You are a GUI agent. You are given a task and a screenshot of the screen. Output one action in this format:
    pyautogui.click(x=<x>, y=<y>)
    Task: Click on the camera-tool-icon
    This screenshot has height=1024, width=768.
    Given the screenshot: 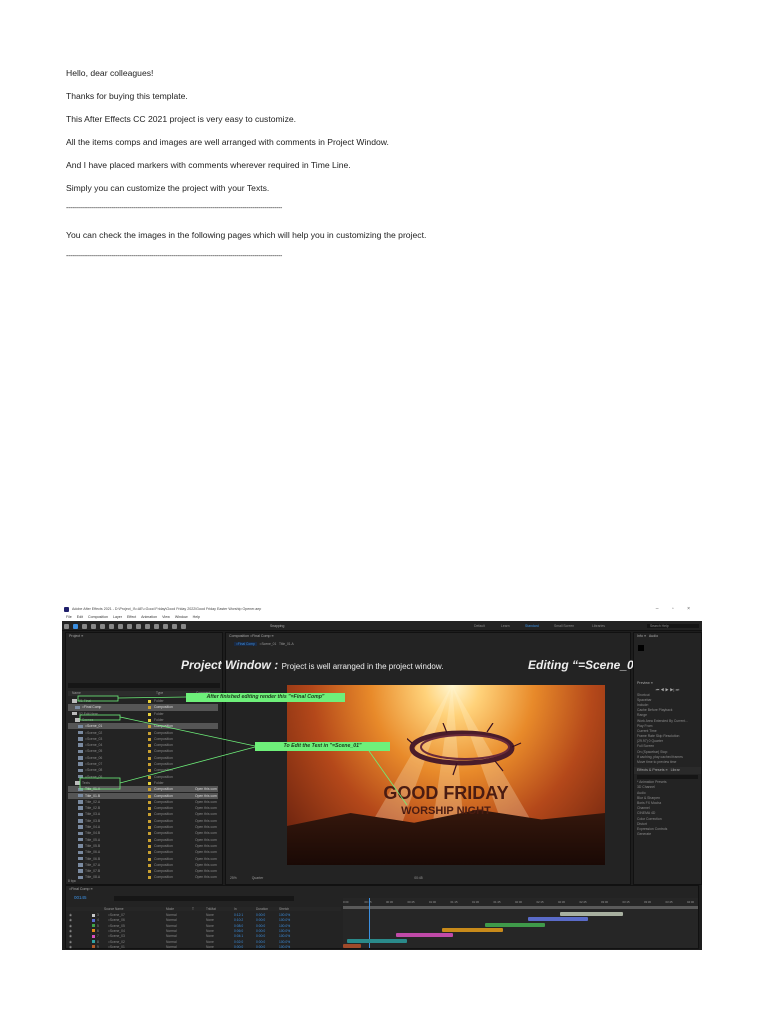 What is the action you would take?
    pyautogui.click(x=111, y=626)
    